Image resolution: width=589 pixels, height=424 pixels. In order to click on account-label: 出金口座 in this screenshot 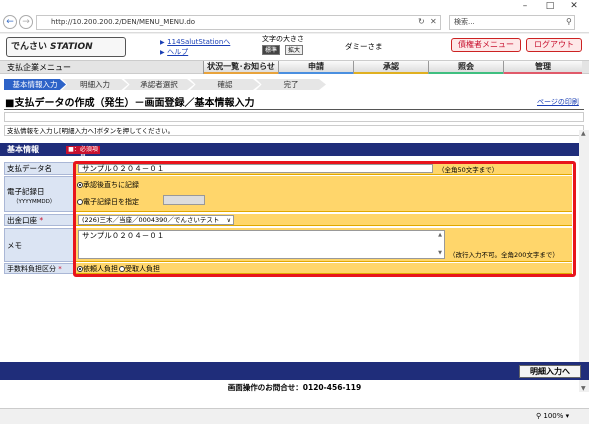, I will do `click(22, 220)`.